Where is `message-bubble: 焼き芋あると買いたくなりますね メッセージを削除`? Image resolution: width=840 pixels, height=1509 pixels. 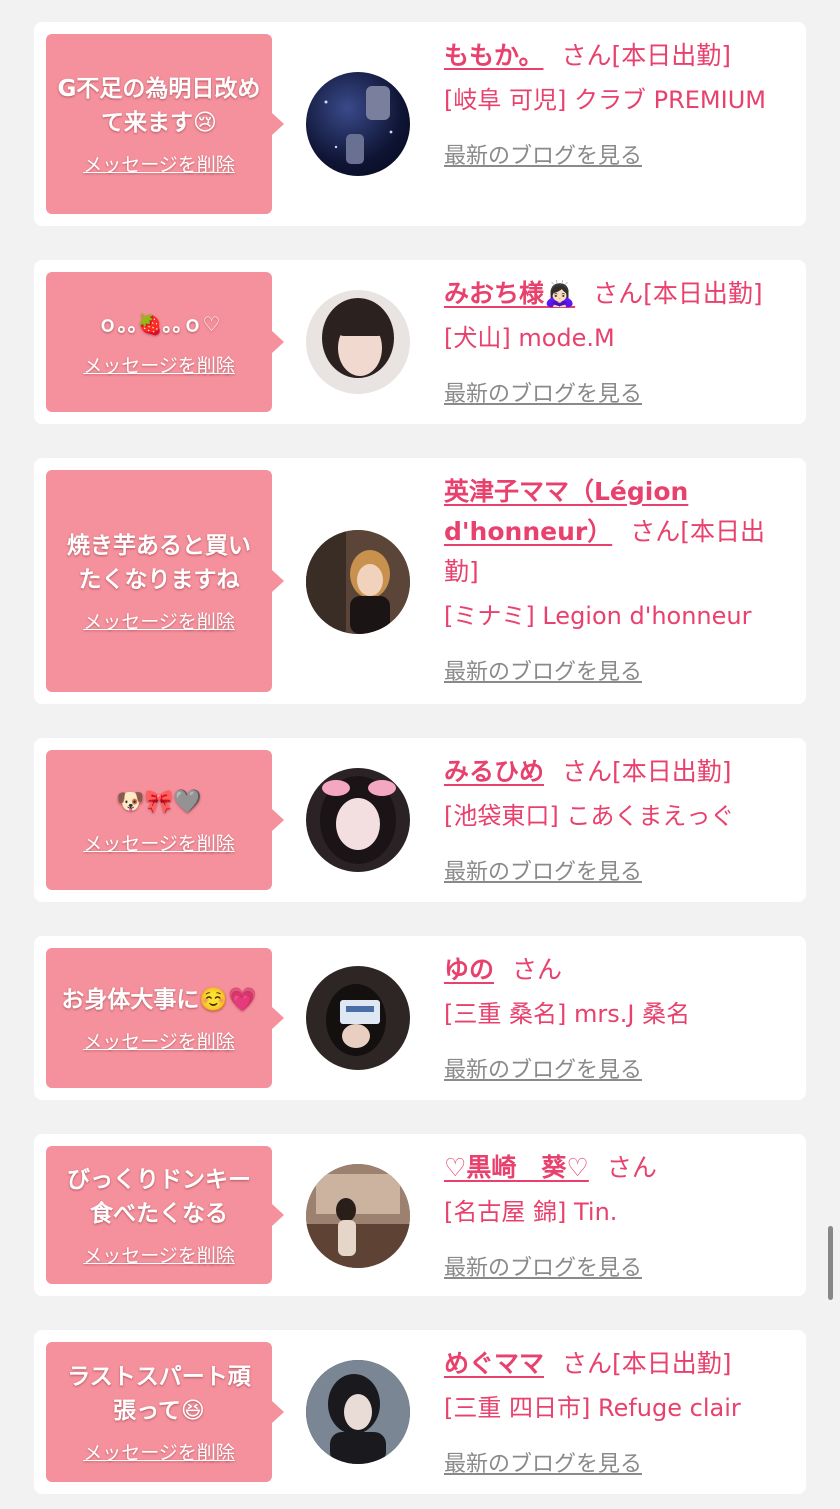 message-bubble: 焼き芋あると買いたくなりますね メッセージを削除 is located at coordinates (165, 581).